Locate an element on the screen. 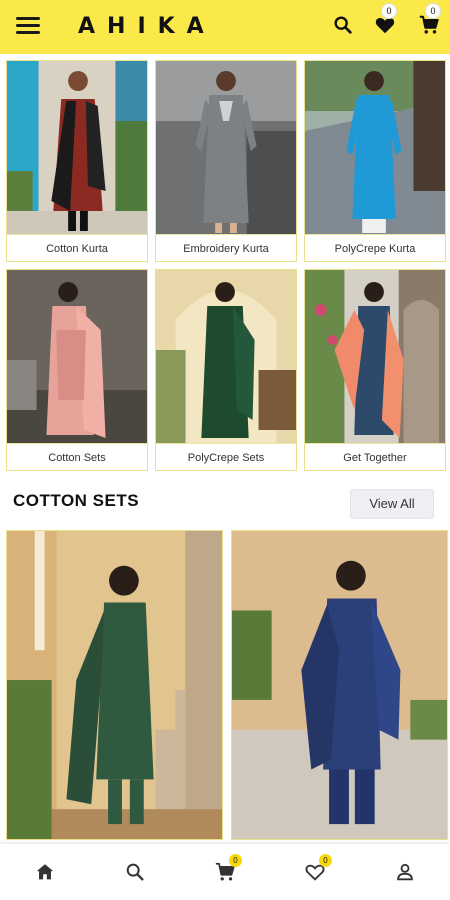  category-card-get-together: Get Together is located at coordinates (375, 370).